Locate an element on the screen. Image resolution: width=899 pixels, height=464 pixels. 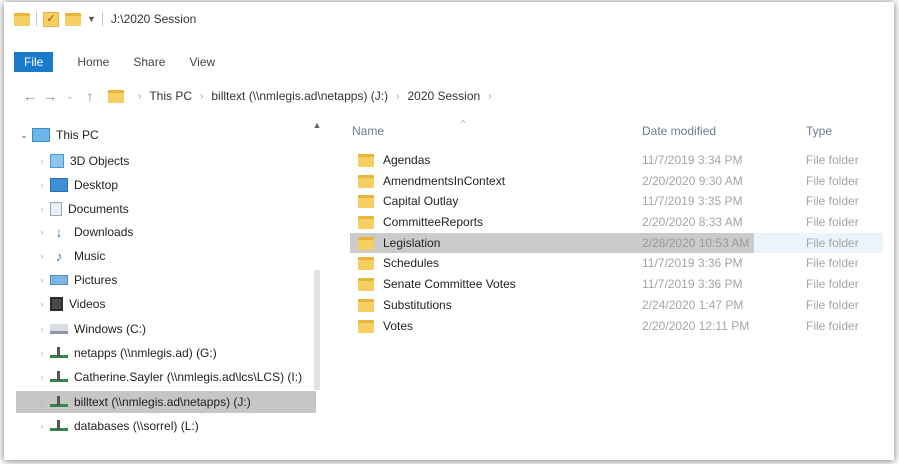
file-date: 2/20/2020 8:33 AM is located at coordinates (692, 222).